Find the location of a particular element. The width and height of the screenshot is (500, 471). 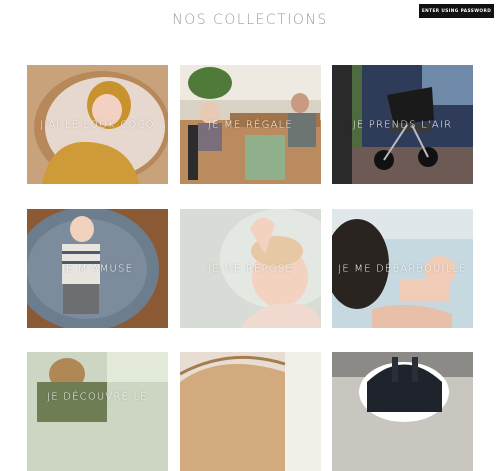

collection-label: JE DÉCOUVRE LE is located at coordinates (97, 397).